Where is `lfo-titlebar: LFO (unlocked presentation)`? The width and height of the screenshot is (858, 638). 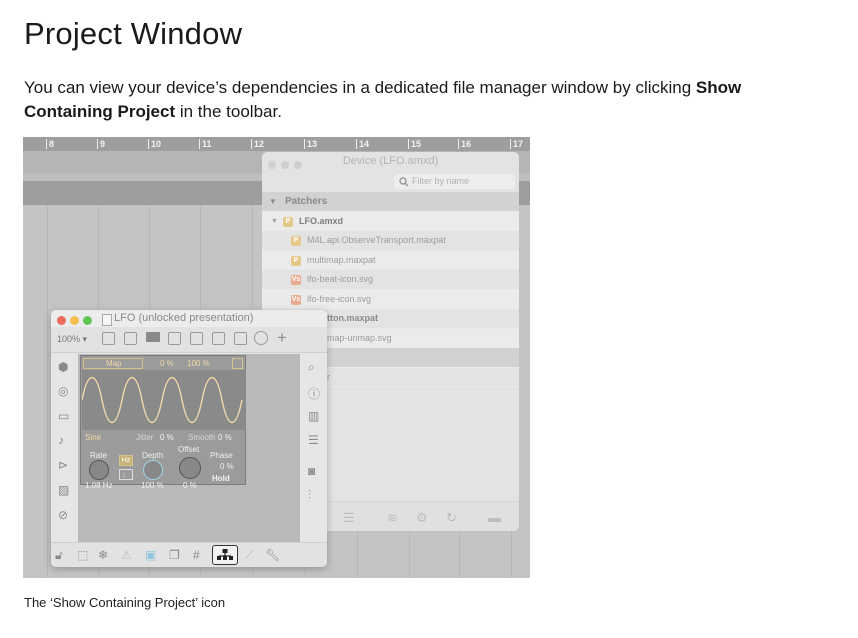
lfo-titlebar: LFO (unlocked presentation) is located at coordinates (189, 318).